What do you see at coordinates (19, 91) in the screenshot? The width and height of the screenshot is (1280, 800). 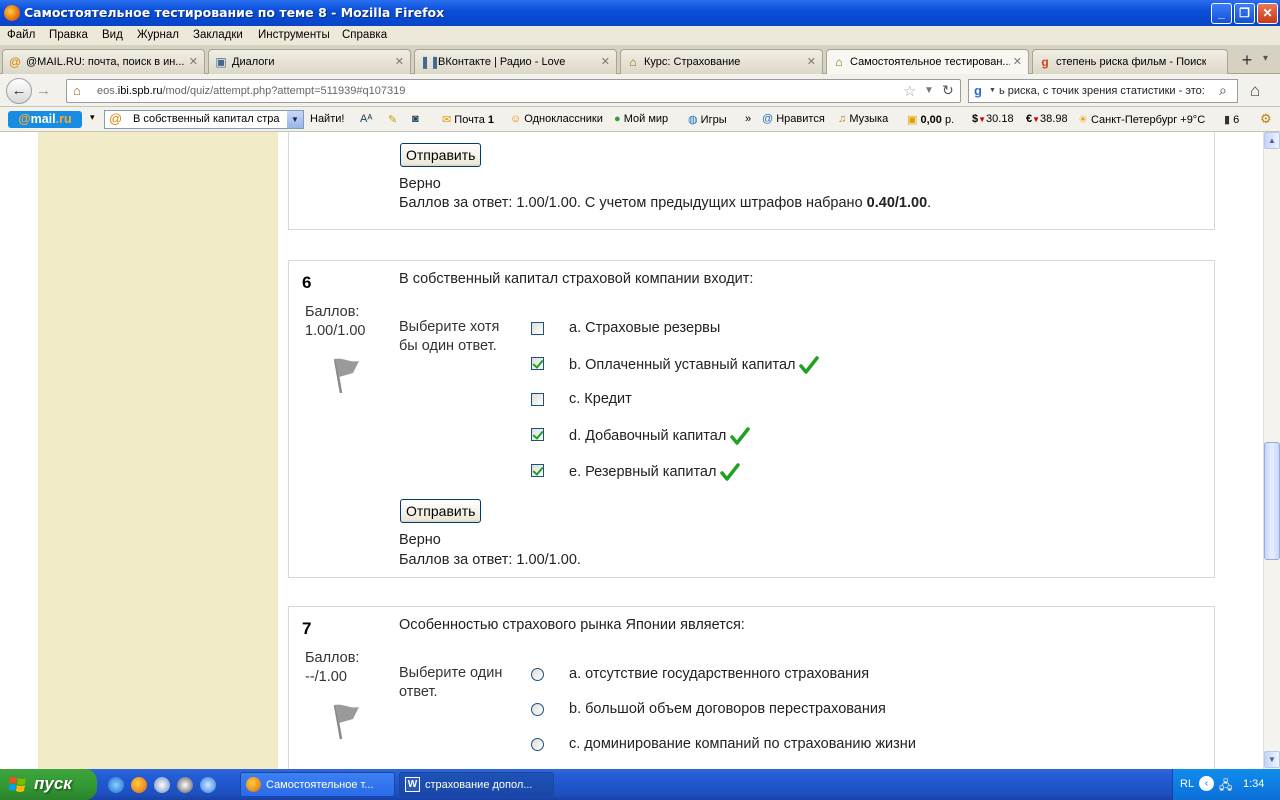 I see `back-button: ←` at bounding box center [19, 91].